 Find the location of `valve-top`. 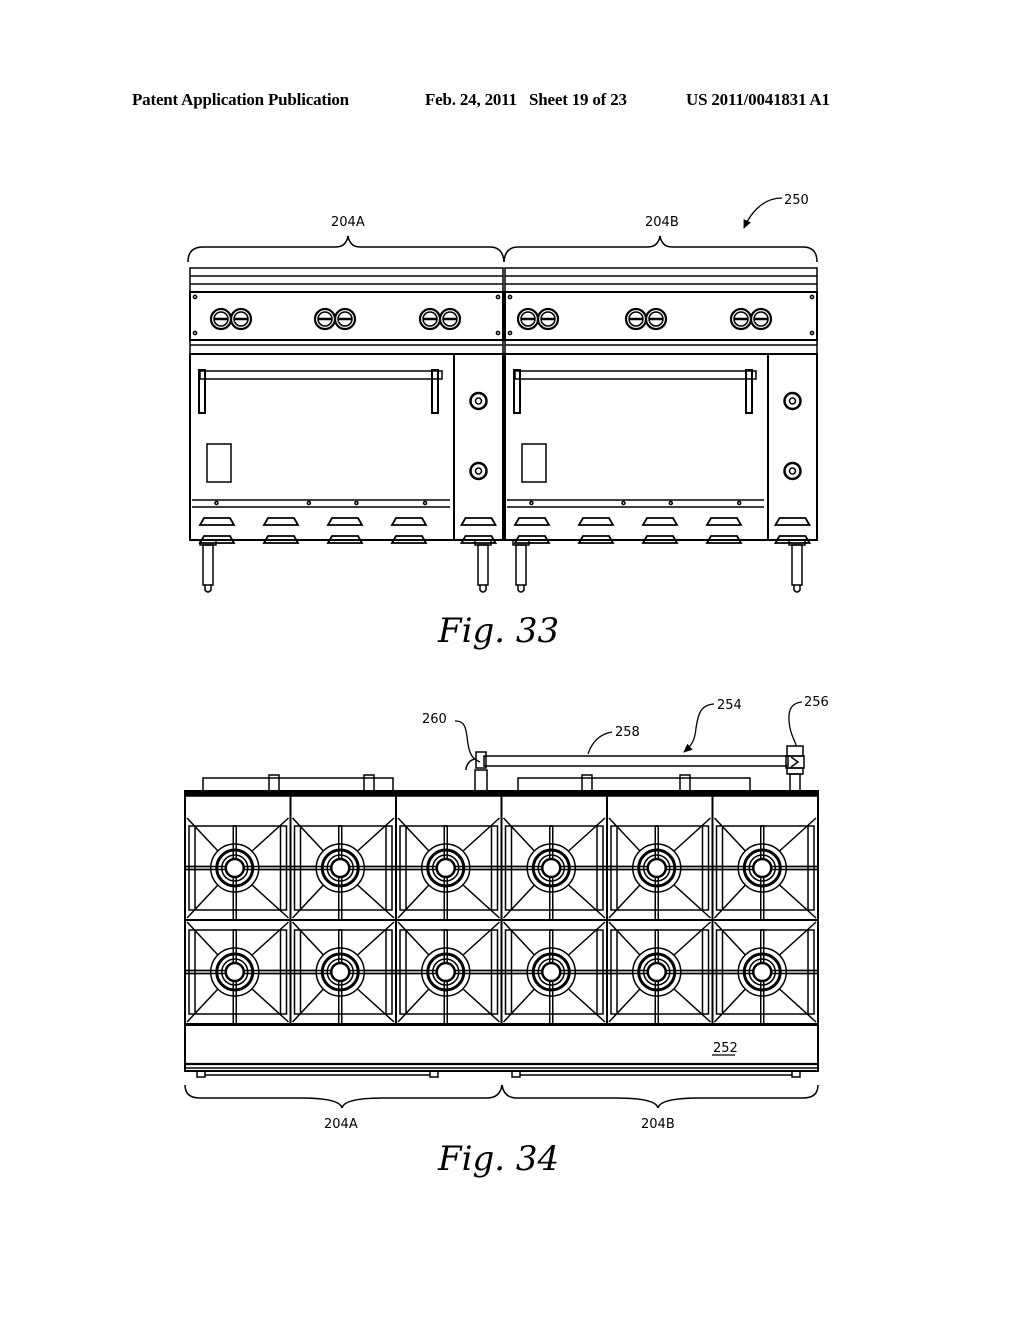

valve-top is located at coordinates (795, 751).